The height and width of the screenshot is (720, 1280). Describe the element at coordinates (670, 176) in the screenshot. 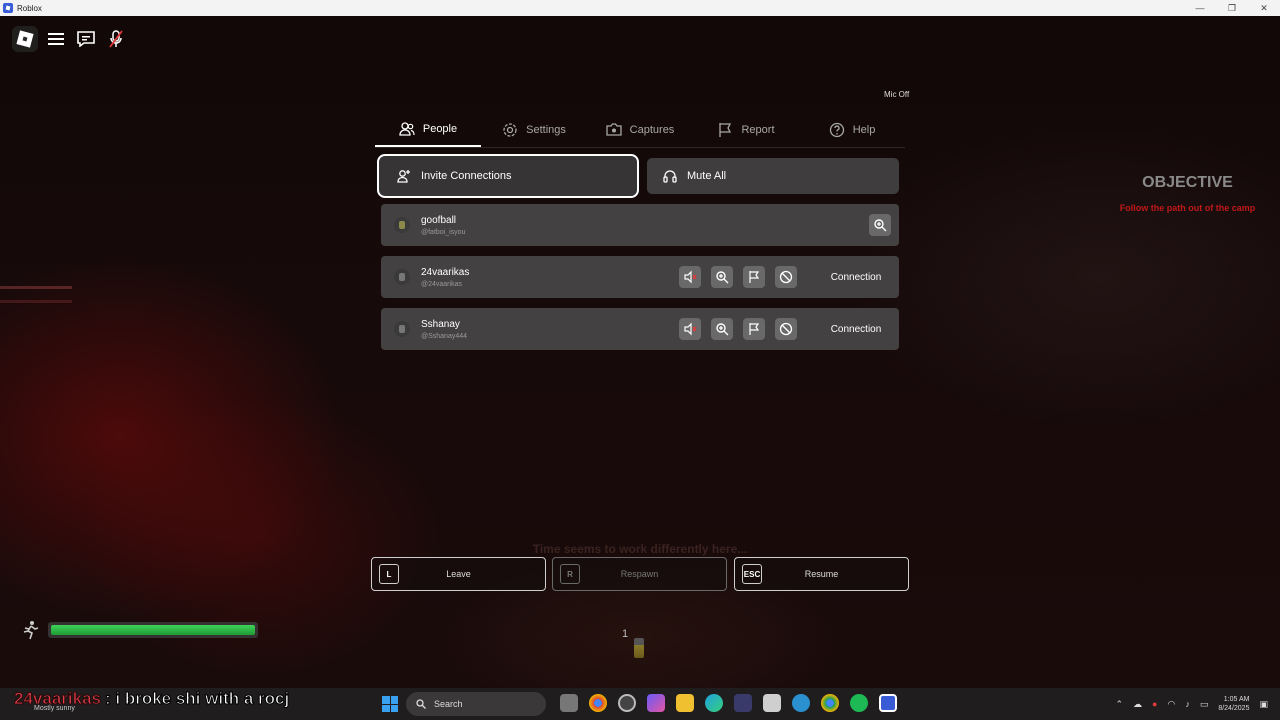

I see `headphones-icon` at that location.